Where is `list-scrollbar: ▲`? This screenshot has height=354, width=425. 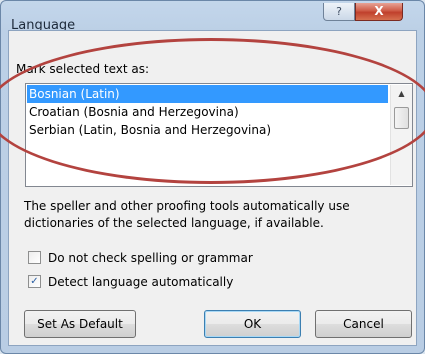 list-scrollbar: ▲ is located at coordinates (401, 135).